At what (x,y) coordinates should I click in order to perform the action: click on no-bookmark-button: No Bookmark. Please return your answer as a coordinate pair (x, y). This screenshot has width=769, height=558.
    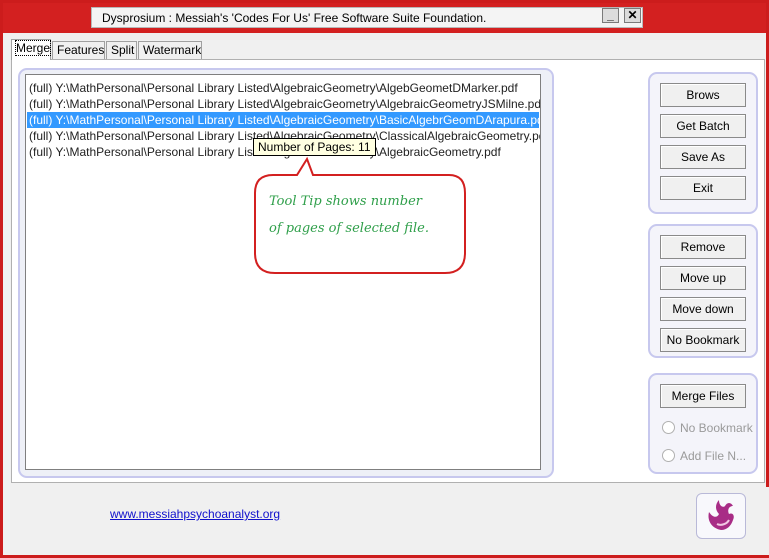
    Looking at the image, I should click on (703, 340).